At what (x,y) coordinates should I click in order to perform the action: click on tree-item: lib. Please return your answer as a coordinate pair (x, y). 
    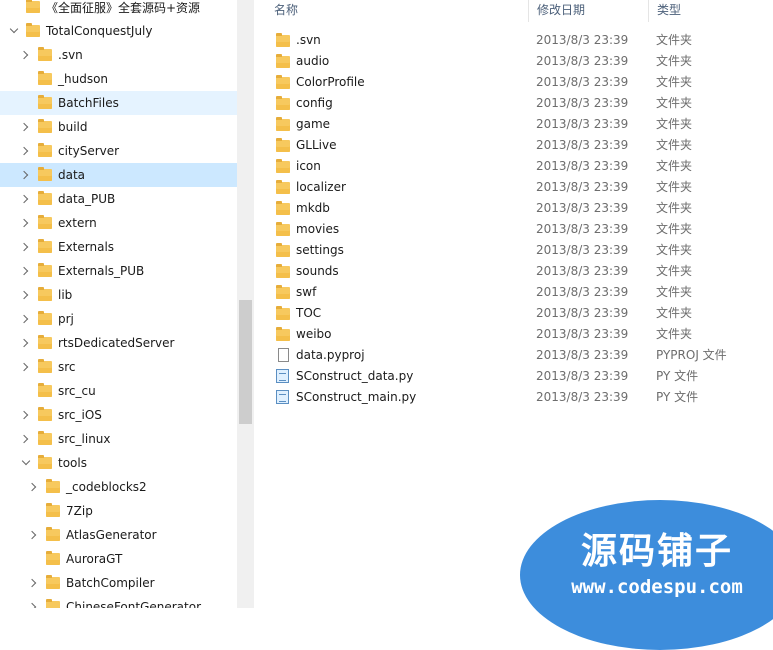
    Looking at the image, I should click on (118, 295).